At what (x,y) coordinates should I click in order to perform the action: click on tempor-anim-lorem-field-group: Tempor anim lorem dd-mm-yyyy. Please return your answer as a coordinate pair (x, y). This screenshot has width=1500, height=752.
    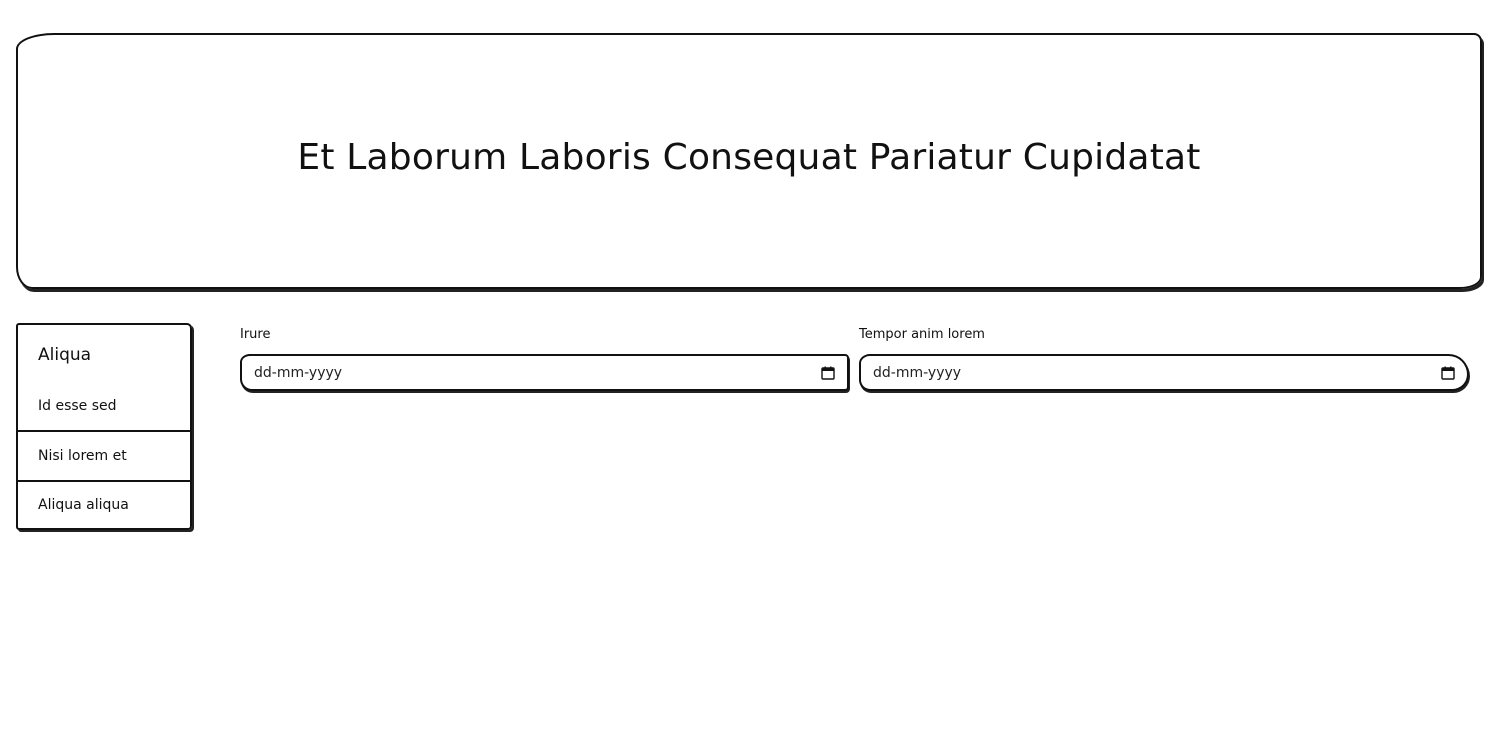
    Looking at the image, I should click on (1164, 358).